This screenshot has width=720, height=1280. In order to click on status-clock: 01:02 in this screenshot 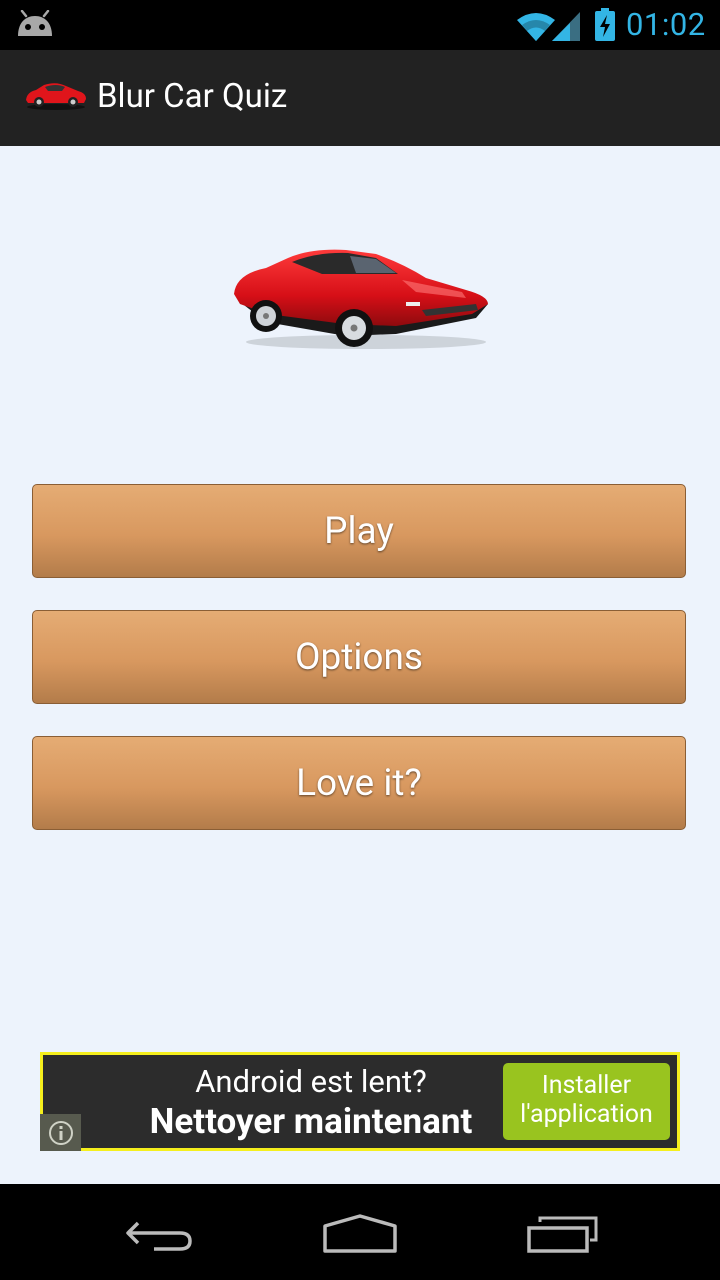, I will do `click(666, 24)`.